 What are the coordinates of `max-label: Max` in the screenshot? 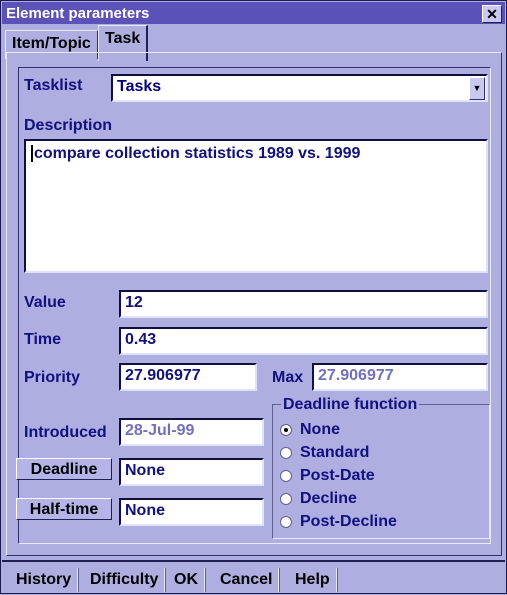 It's located at (288, 377).